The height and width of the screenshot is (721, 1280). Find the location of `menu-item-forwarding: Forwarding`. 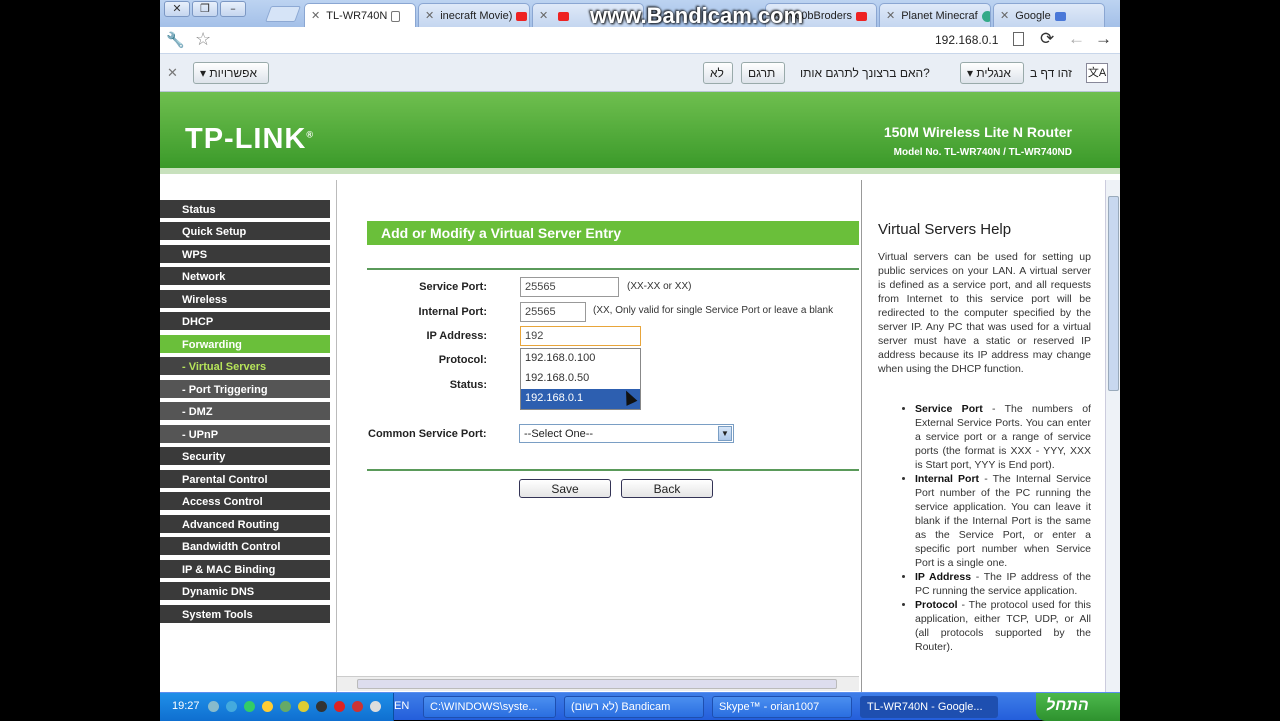

menu-item-forwarding: Forwarding is located at coordinates (245, 345).